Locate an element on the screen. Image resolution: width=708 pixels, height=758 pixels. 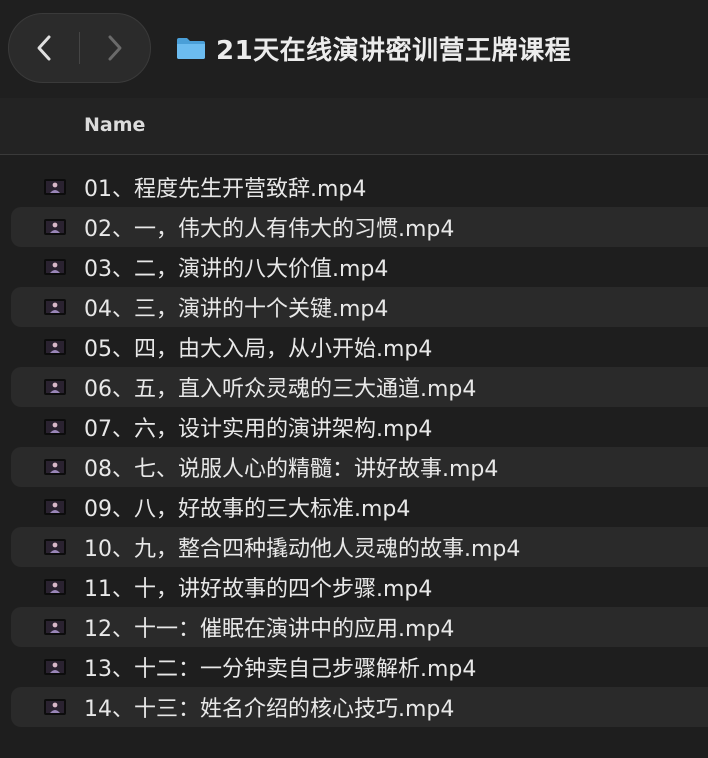
file-row: 05、四，由大入局，从小开始.mp4 is located at coordinates (359, 347).